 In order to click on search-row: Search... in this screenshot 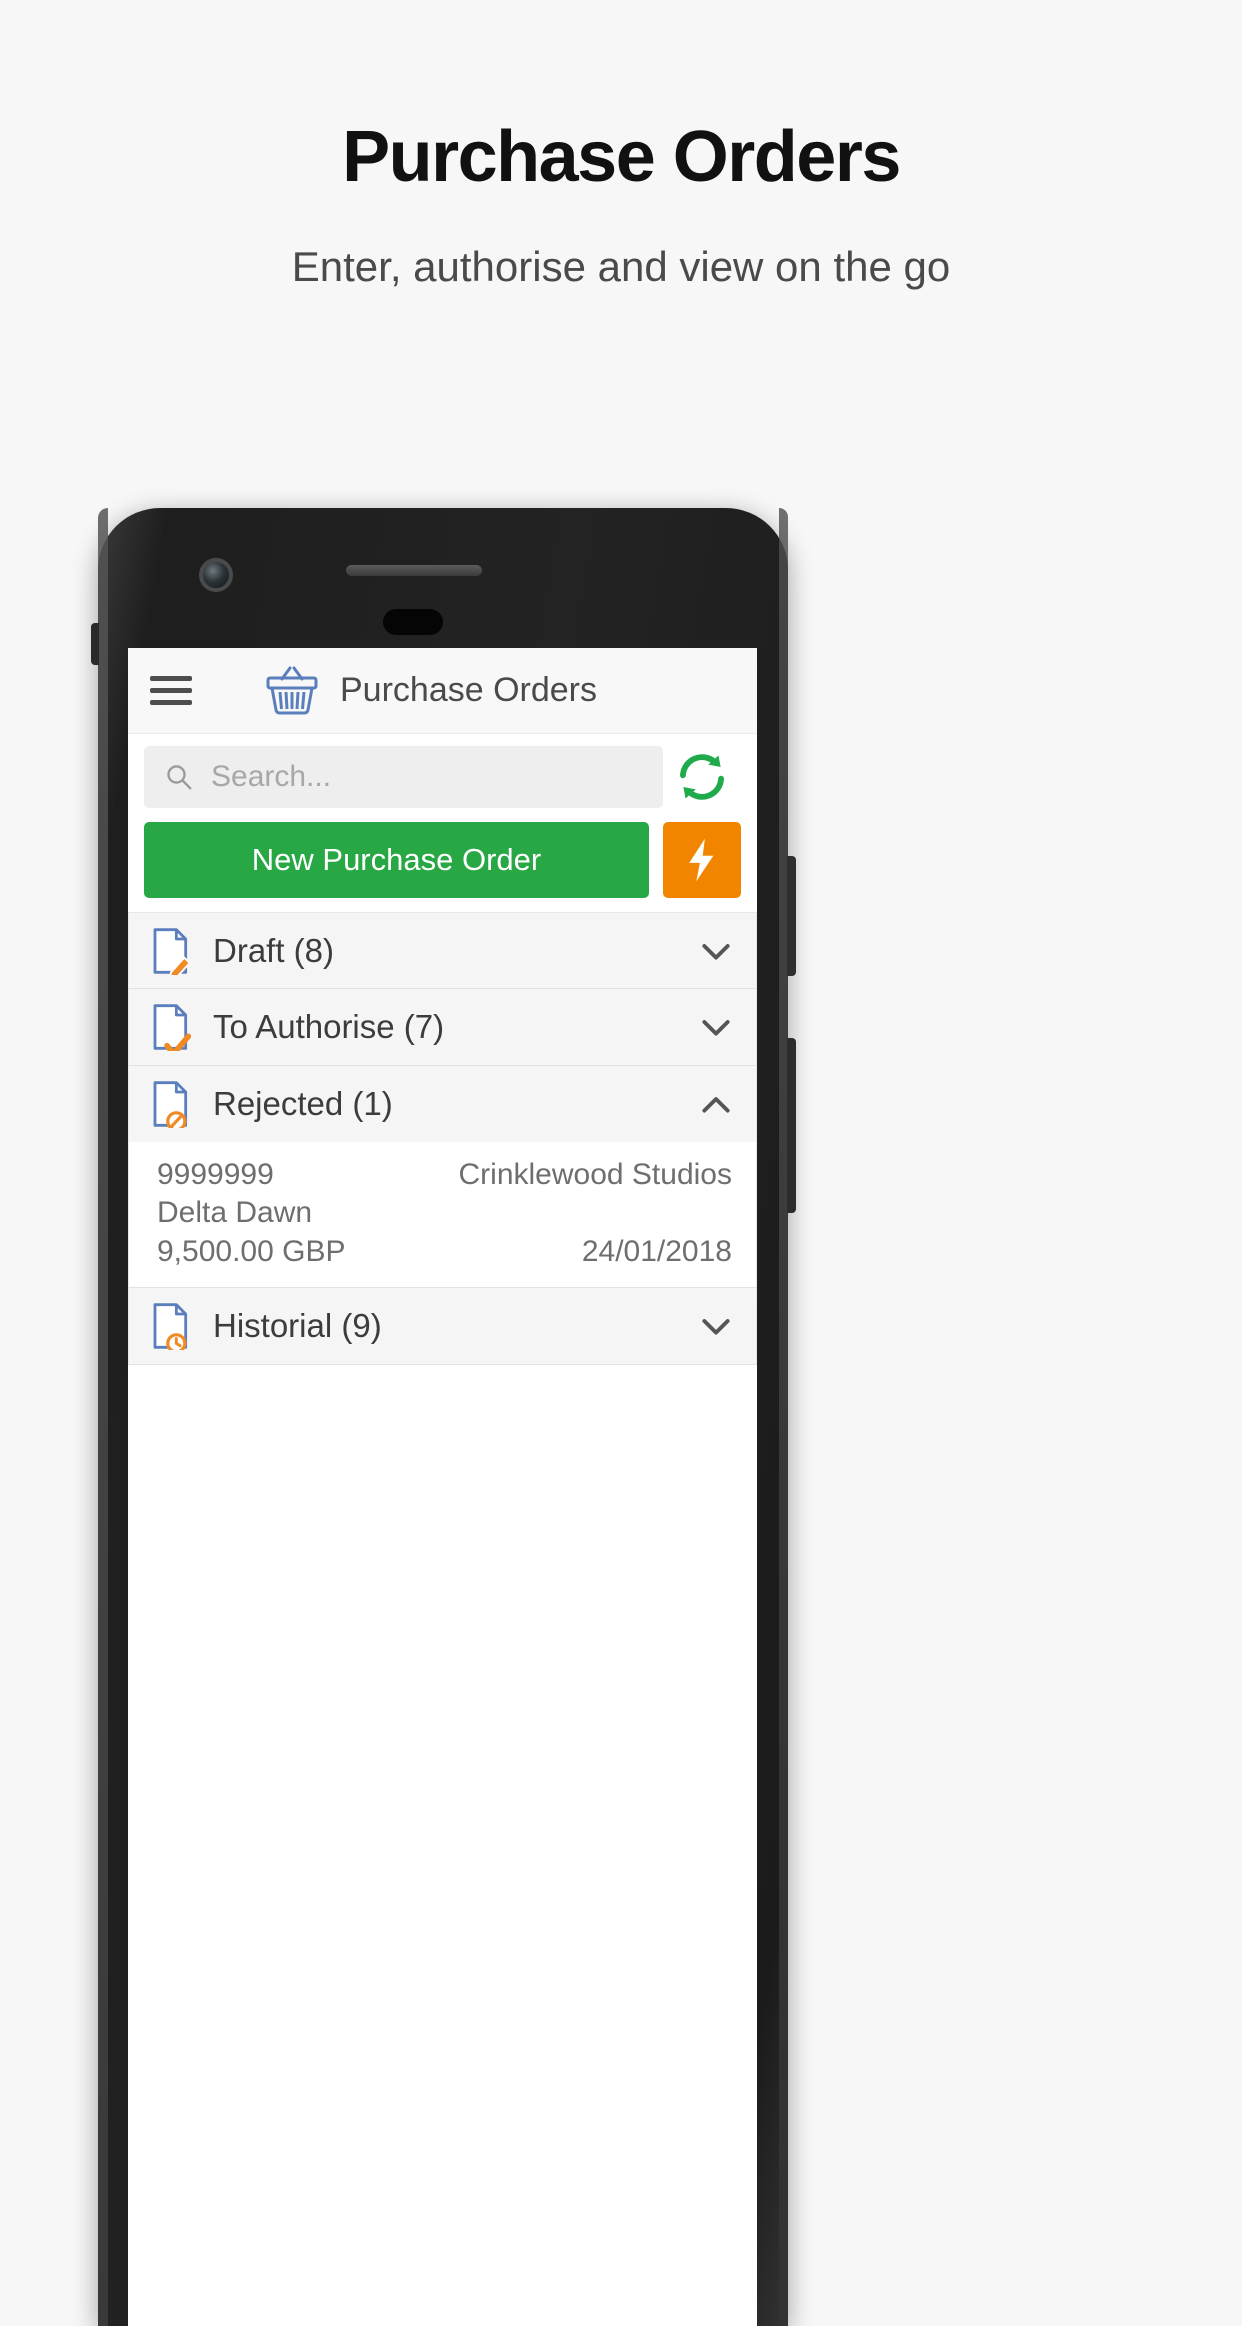, I will do `click(442, 776)`.